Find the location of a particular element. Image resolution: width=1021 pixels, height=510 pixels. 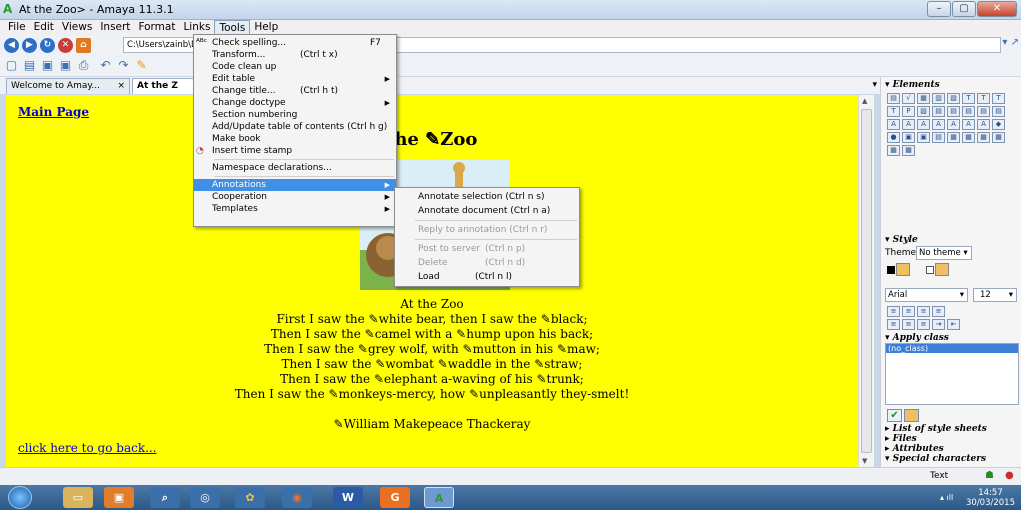

home-icon: ⌂ is located at coordinates (83, 45).